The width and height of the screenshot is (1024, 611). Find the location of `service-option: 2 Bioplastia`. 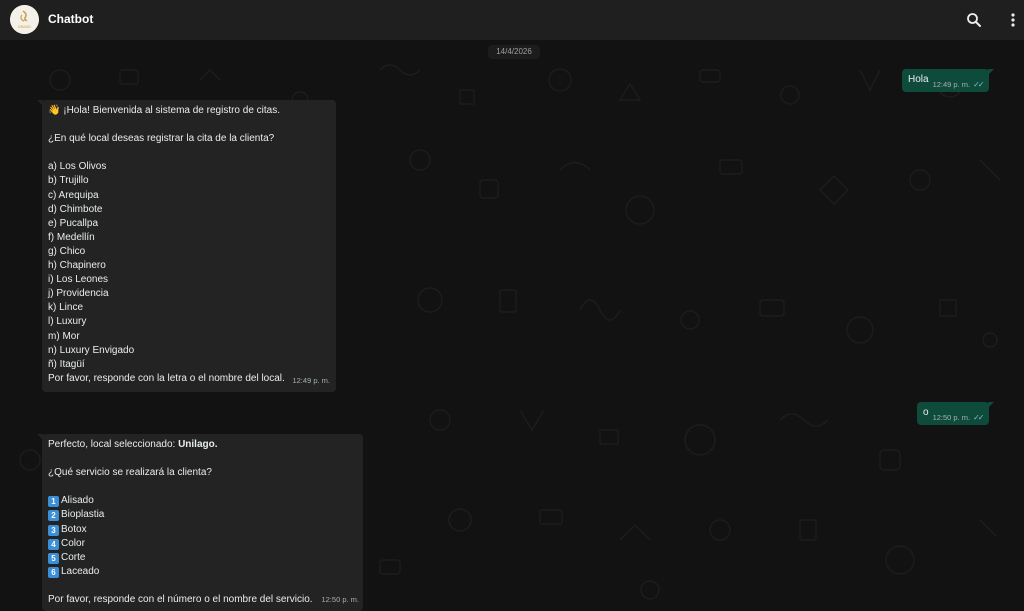

service-option: 2 Bioplastia is located at coordinates (202, 515).